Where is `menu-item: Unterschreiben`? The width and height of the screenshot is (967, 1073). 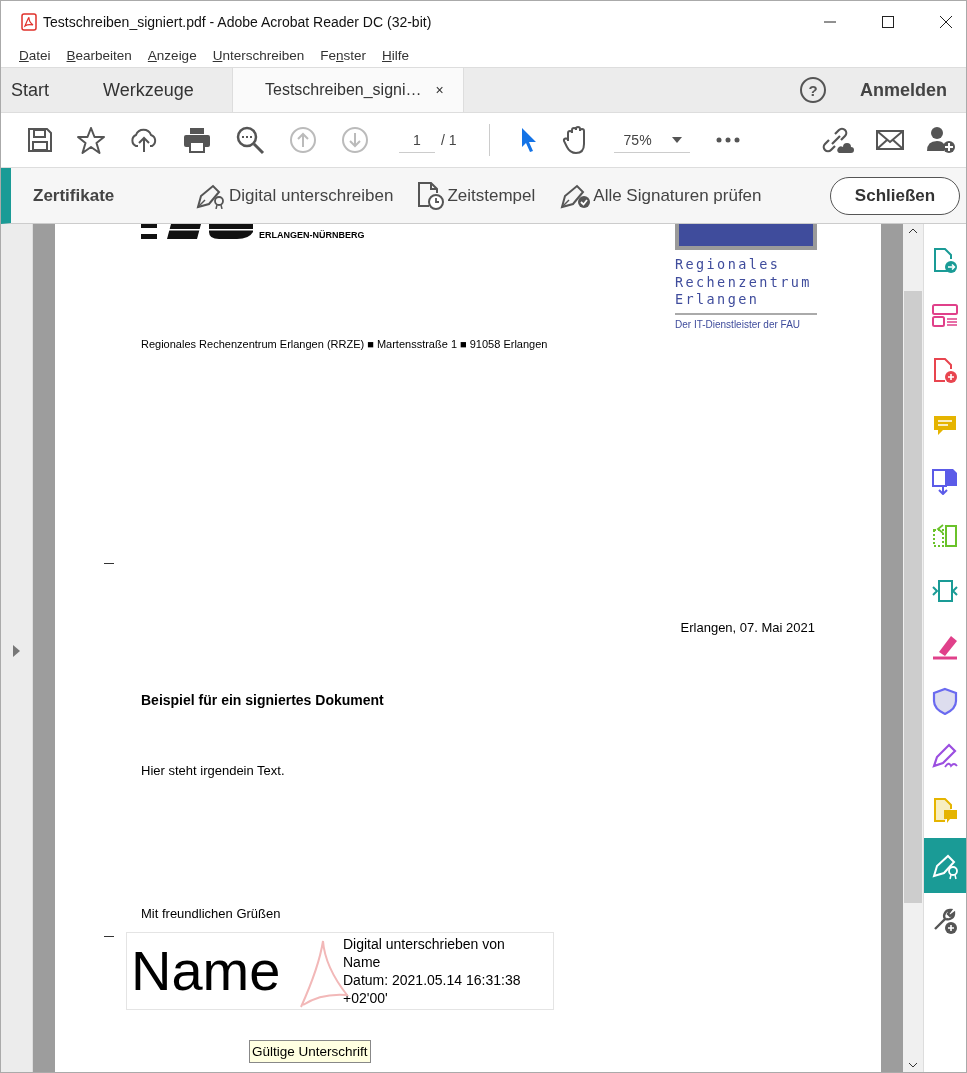 menu-item: Unterschreiben is located at coordinates (258, 55).